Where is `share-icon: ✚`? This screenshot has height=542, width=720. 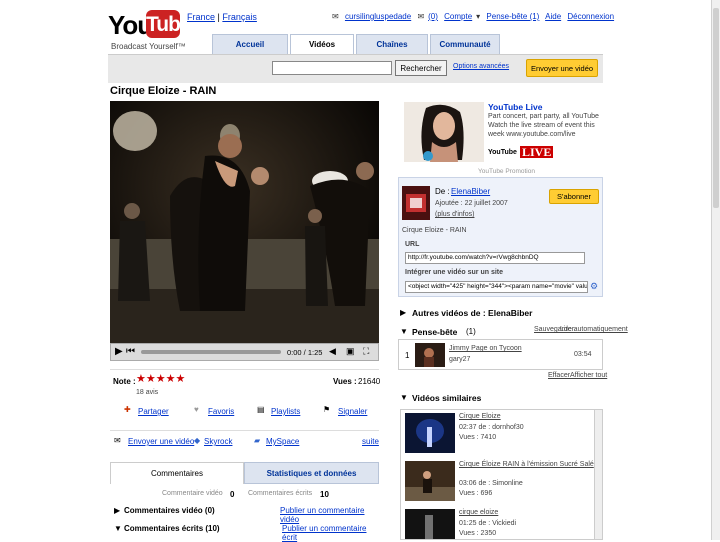
share-icon: ✚ is located at coordinates (127, 409).